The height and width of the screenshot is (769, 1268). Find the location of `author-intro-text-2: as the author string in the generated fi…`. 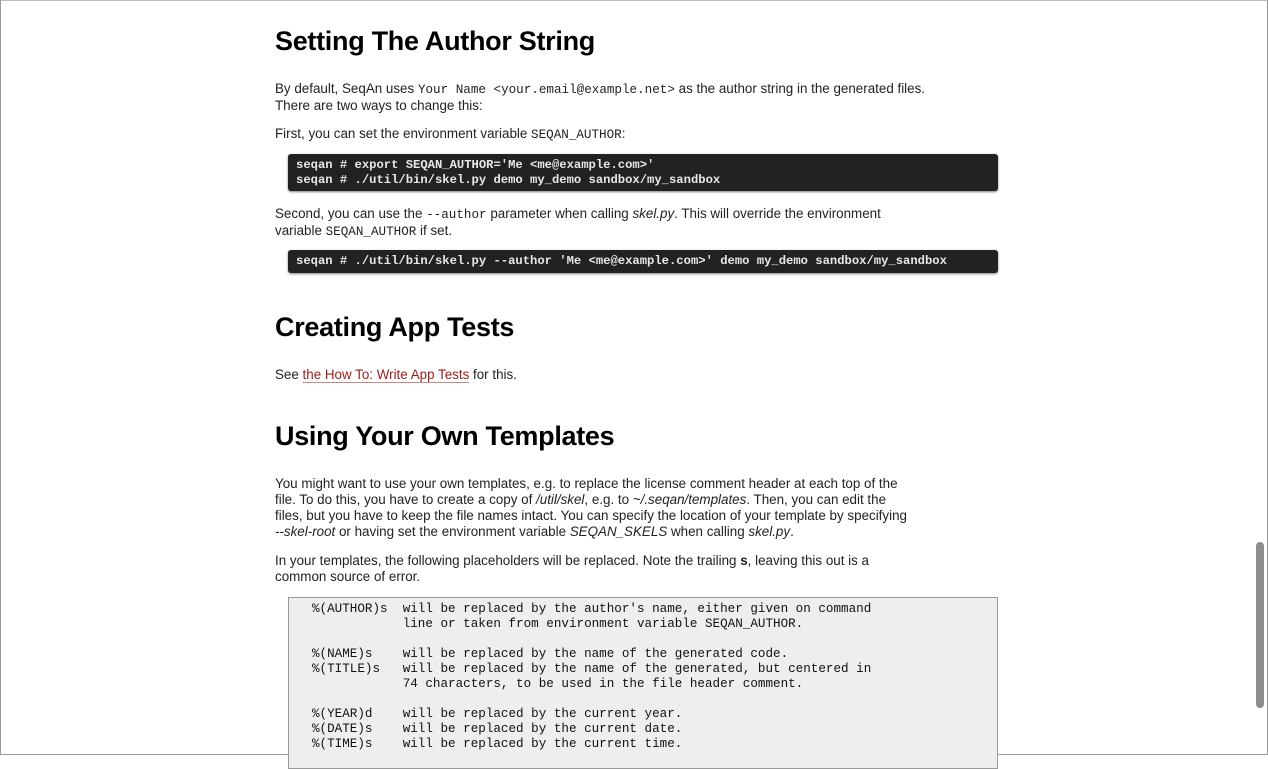

author-intro-text-2: as the author string in the generated fi… is located at coordinates (800, 88).